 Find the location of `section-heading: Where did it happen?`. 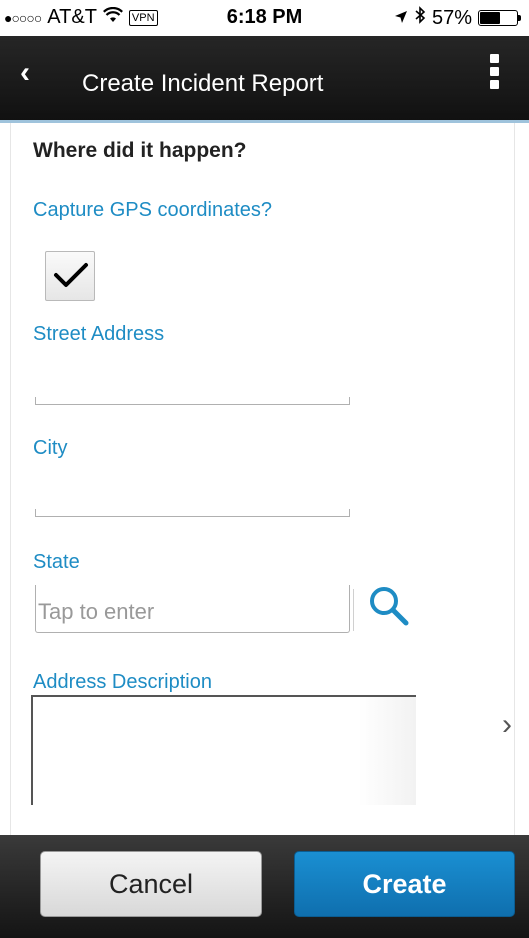

section-heading: Where did it happen? is located at coordinates (140, 150).